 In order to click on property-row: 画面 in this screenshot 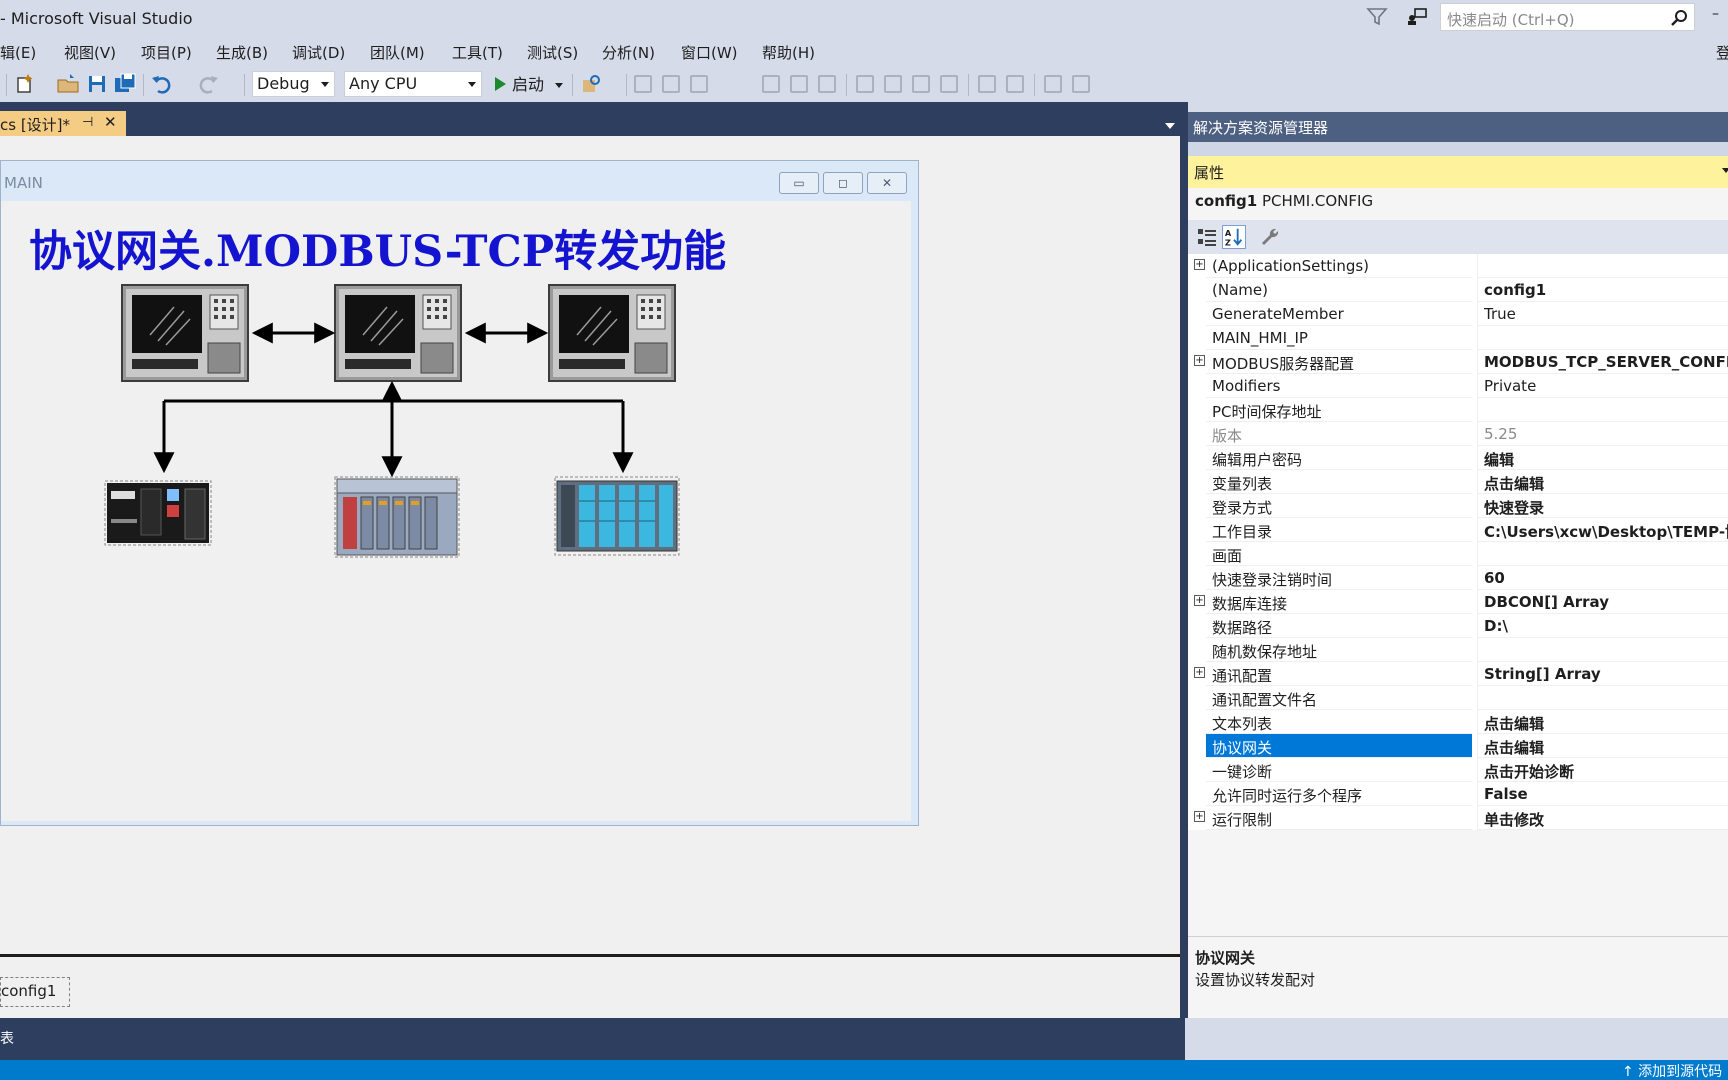, I will do `click(1458, 554)`.